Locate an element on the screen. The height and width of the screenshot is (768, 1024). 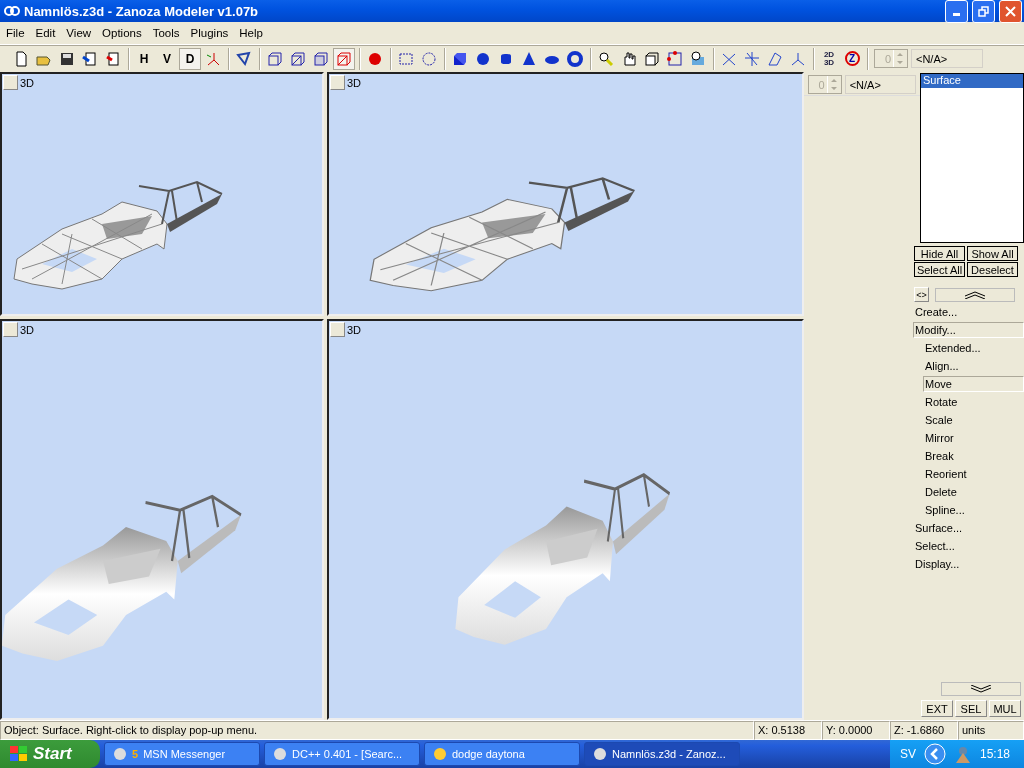
command-item: Rotate is located at coordinates (973, 402).